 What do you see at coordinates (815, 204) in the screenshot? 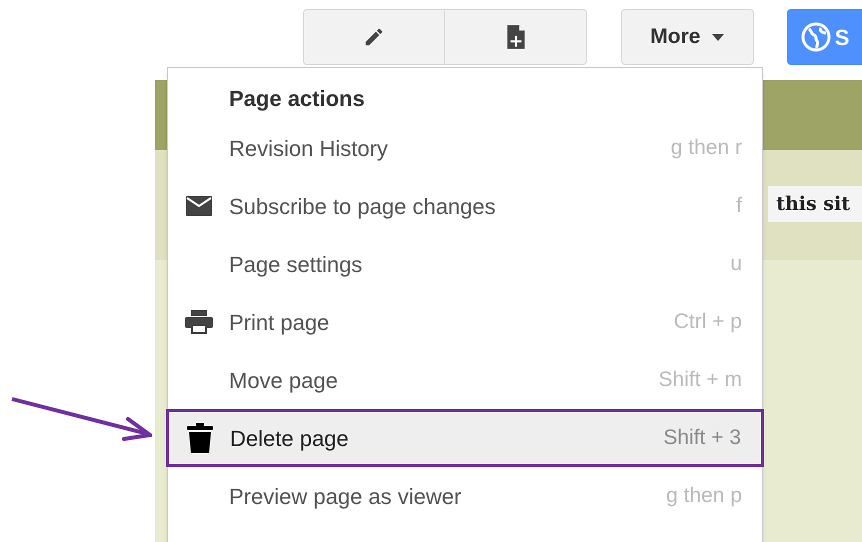
I see `site-tag: this sit` at bounding box center [815, 204].